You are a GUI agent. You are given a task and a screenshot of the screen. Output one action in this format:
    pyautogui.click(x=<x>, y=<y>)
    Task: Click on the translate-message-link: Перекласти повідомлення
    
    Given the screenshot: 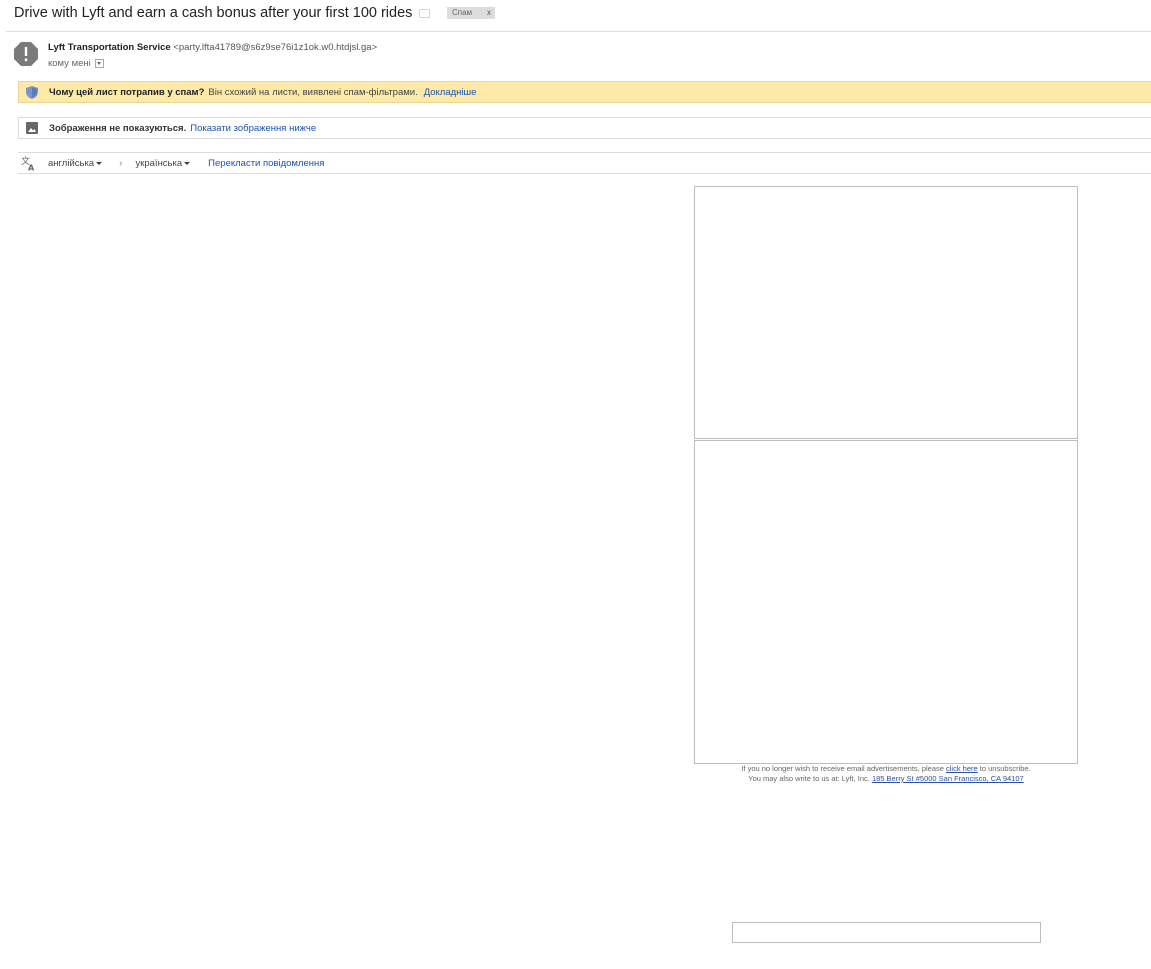 What is the action you would take?
    pyautogui.click(x=266, y=163)
    